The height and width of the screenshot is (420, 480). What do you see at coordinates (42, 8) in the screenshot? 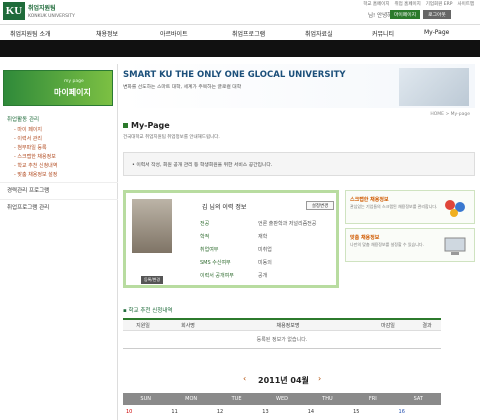
I see `brand-name: 취업지원팀` at bounding box center [42, 8].